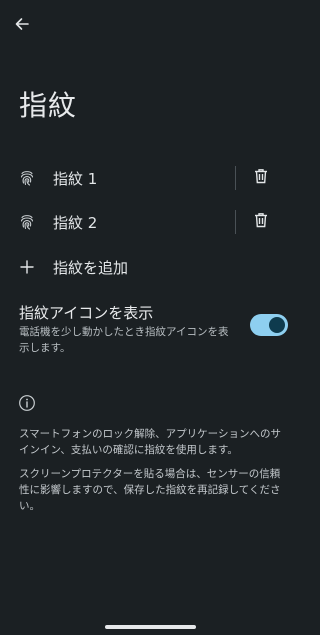 This screenshot has height=635, width=320. Describe the element at coordinates (150, 178) in the screenshot. I see `fingerprint-item-1: 指紋 1` at that location.